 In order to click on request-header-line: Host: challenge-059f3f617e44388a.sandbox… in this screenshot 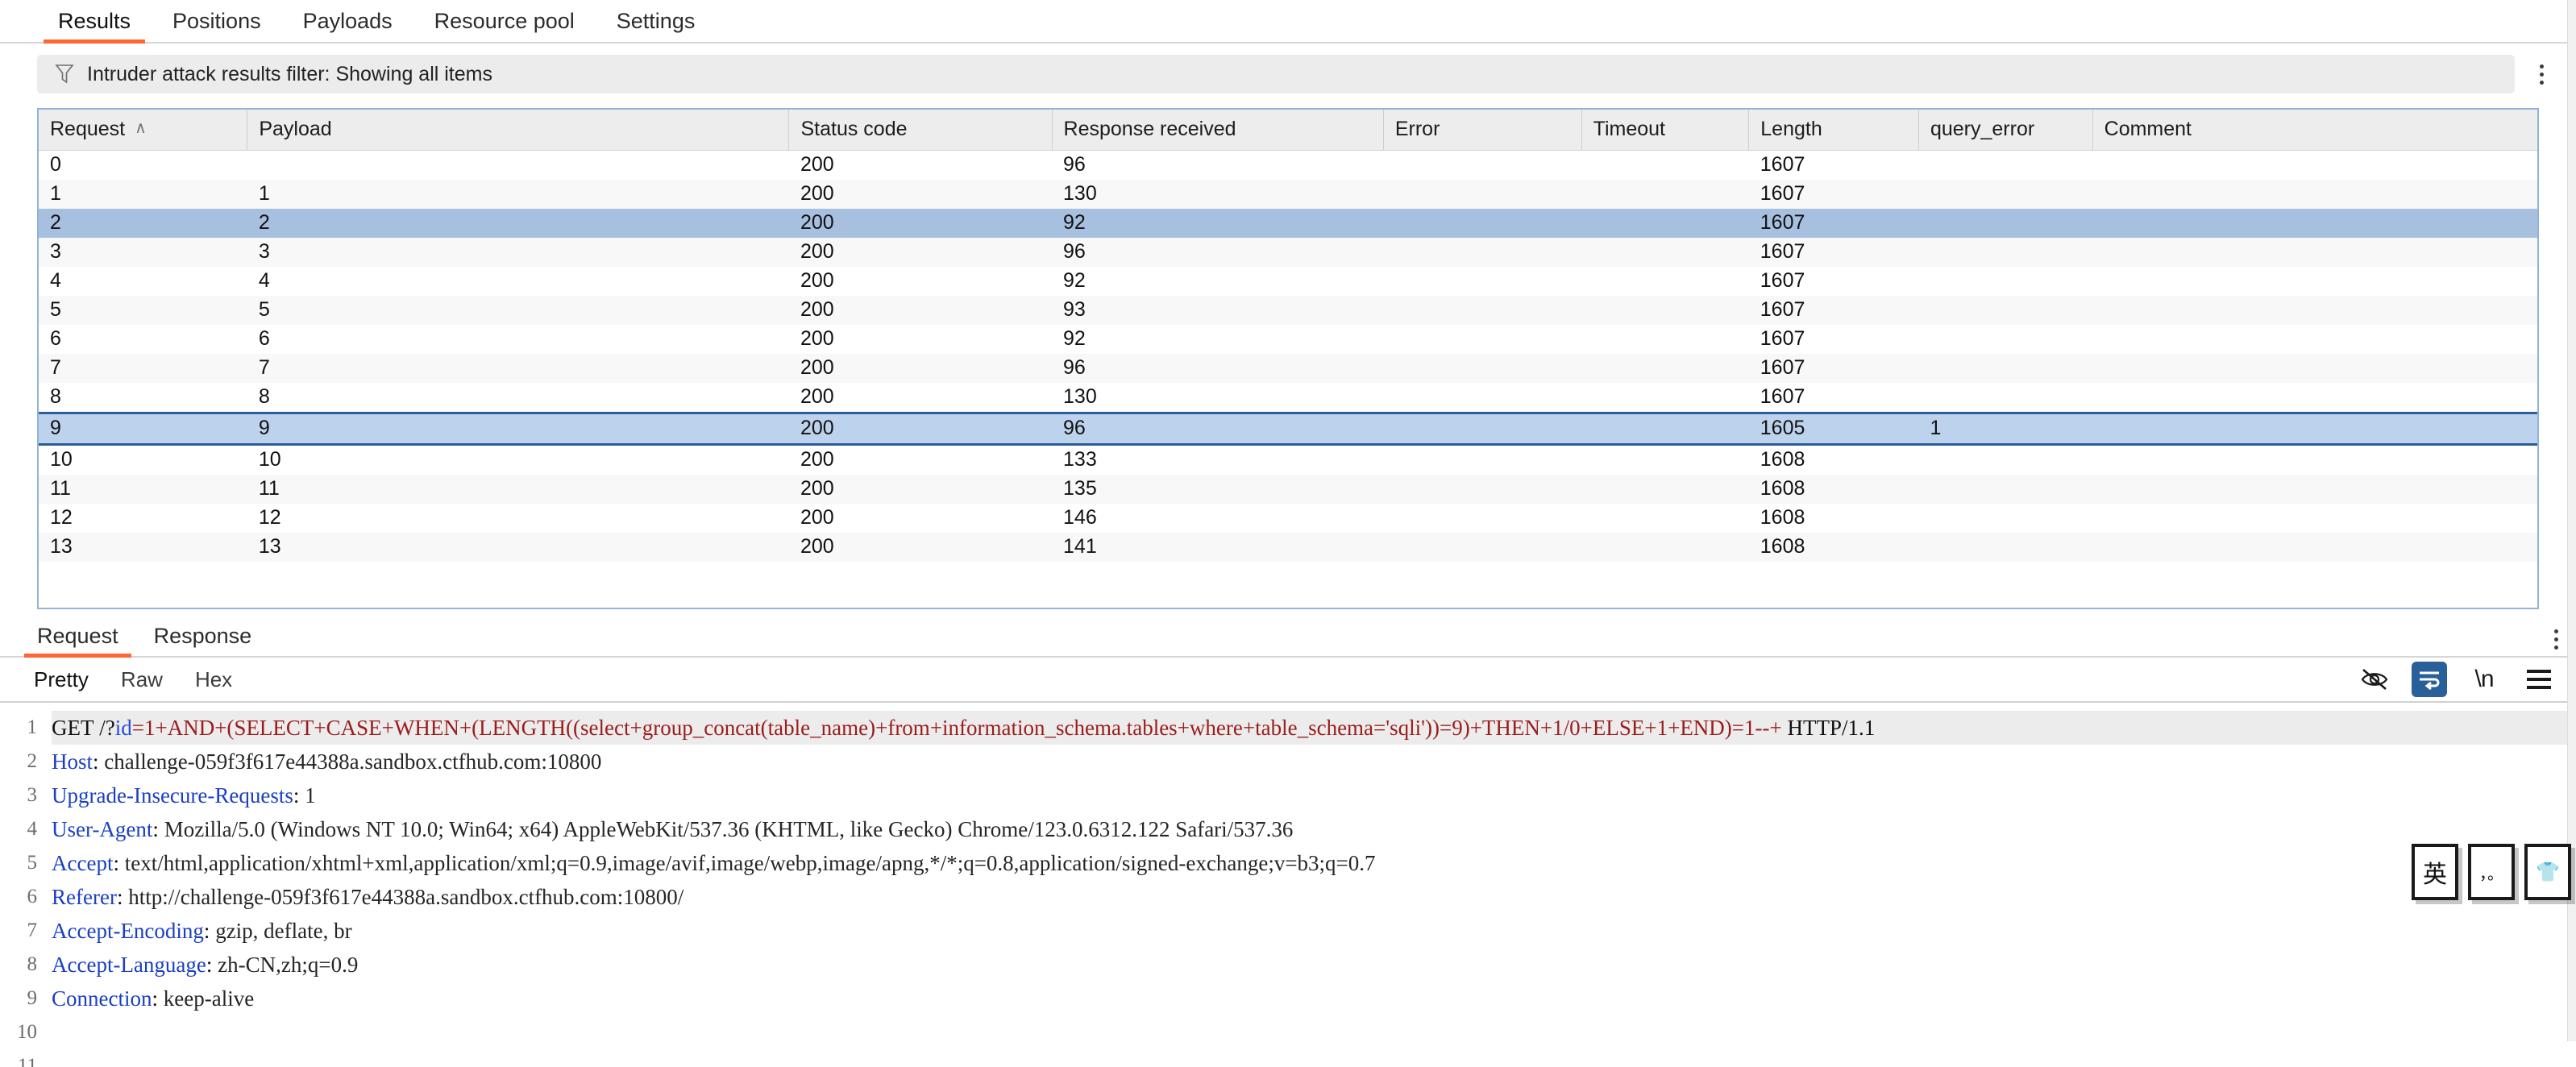, I will do `click(1314, 761)`.